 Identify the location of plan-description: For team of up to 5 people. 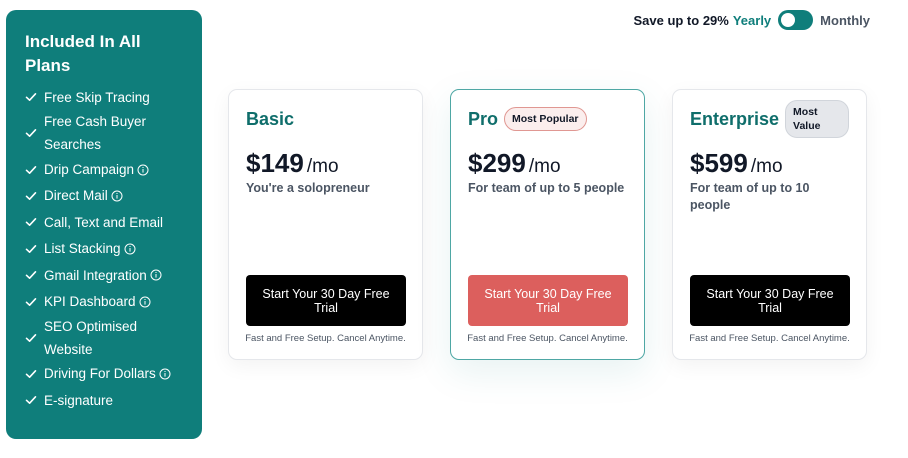
(546, 188).